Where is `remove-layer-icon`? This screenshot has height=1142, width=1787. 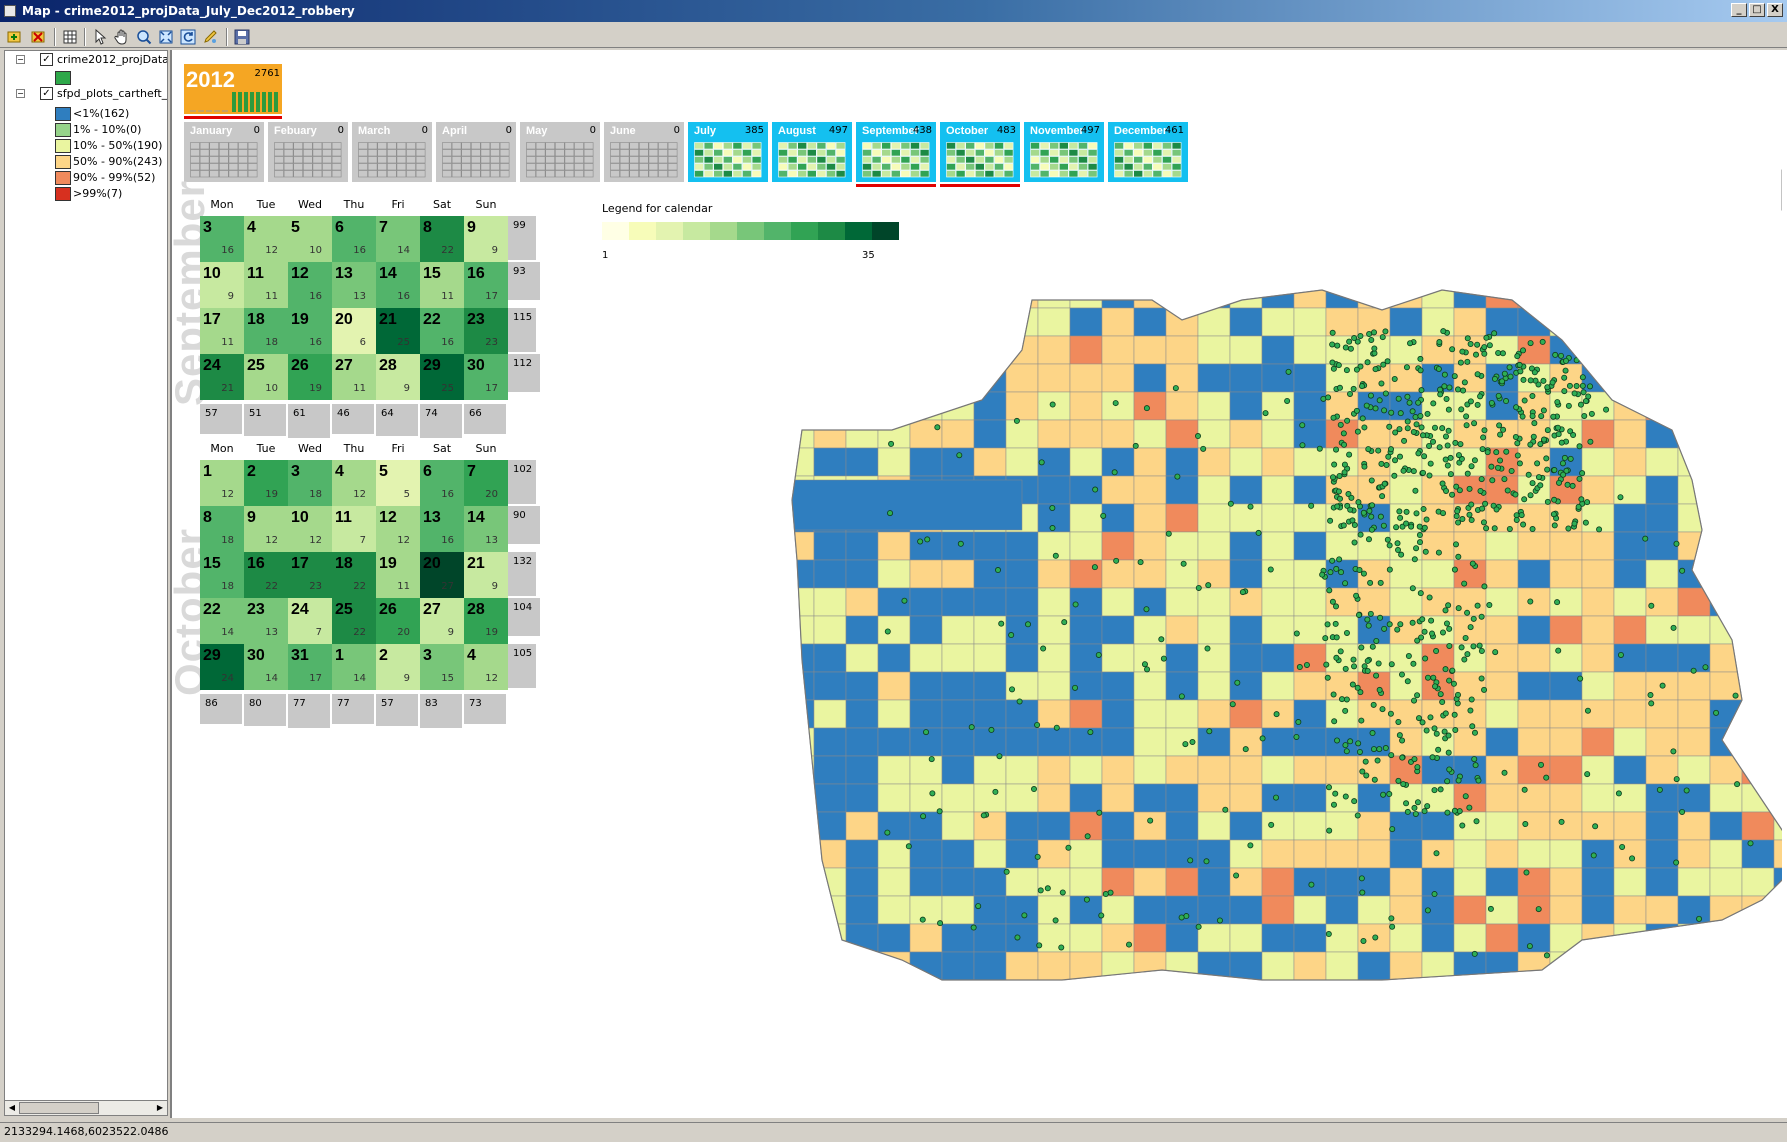
remove-layer-icon is located at coordinates (38, 37).